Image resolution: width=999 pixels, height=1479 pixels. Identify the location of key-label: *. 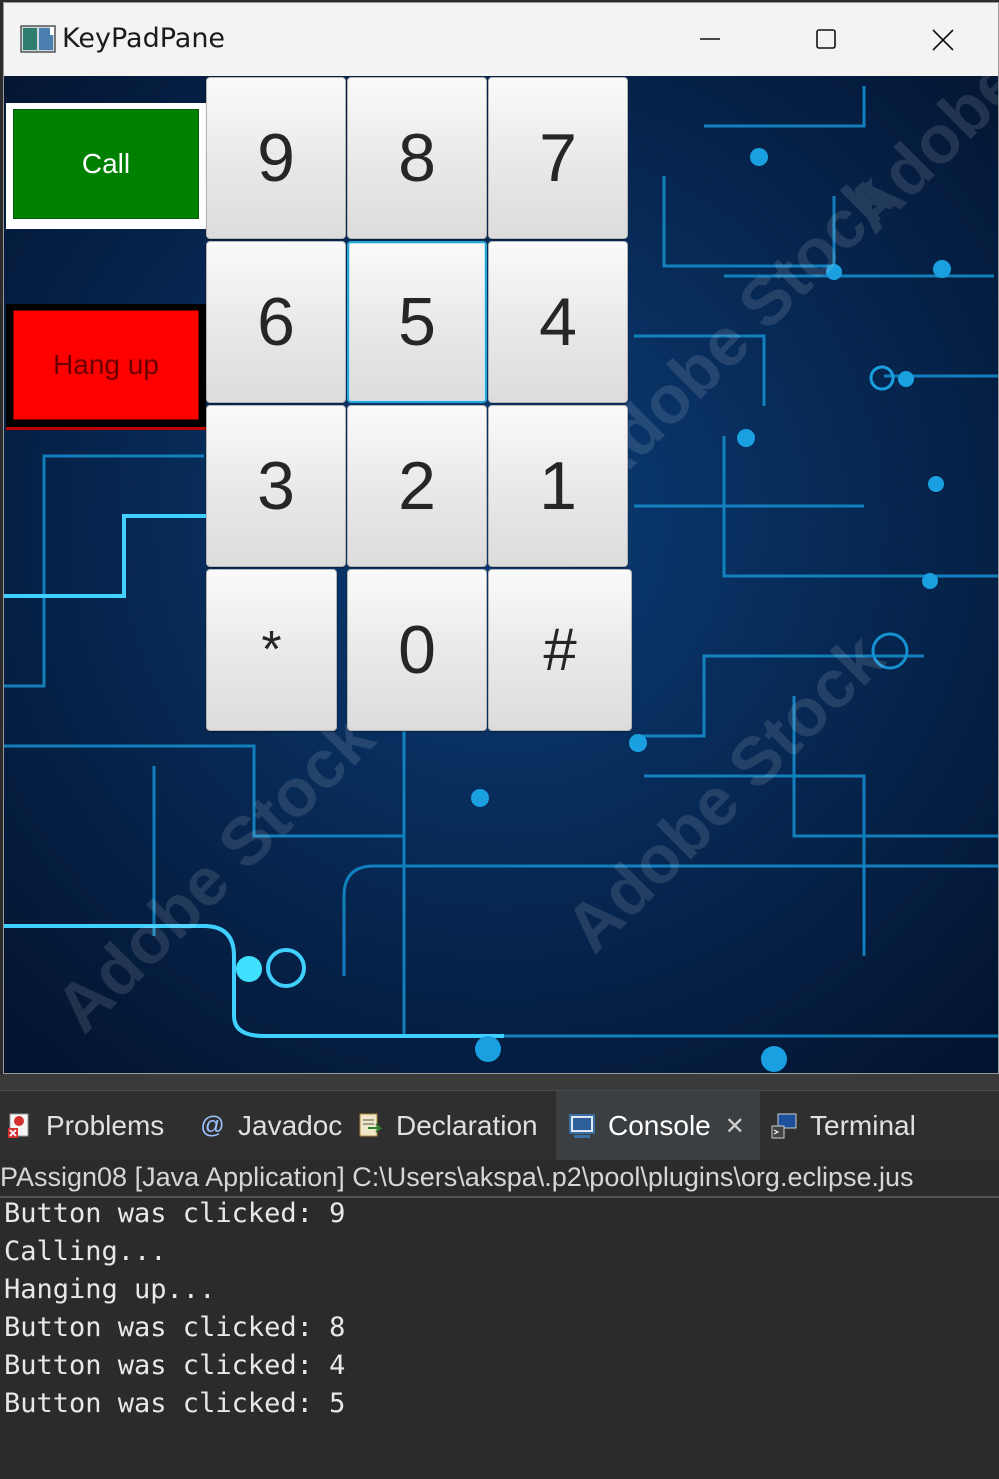
(271, 650).